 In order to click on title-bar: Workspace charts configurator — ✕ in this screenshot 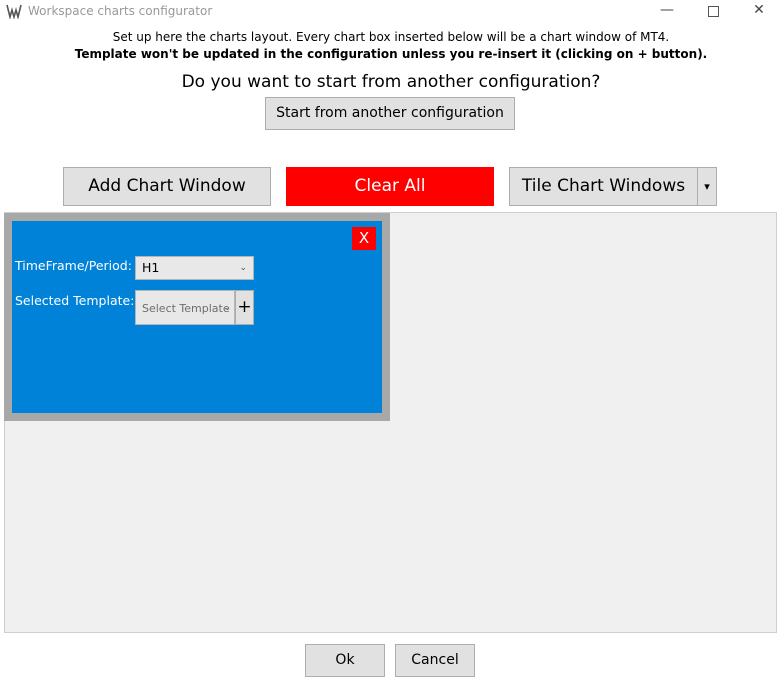, I will do `click(391, 11)`.